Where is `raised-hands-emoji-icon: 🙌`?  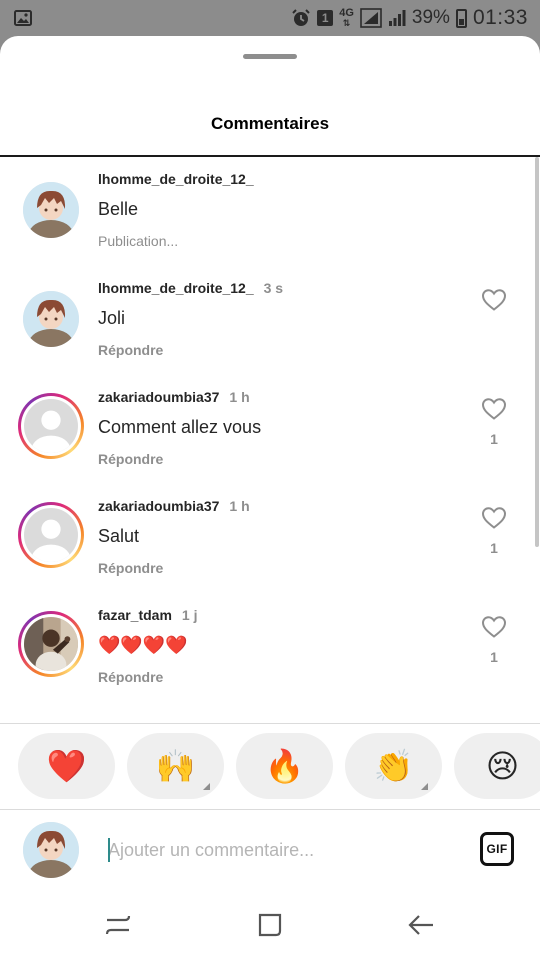 raised-hands-emoji-icon: 🙌 is located at coordinates (175, 766).